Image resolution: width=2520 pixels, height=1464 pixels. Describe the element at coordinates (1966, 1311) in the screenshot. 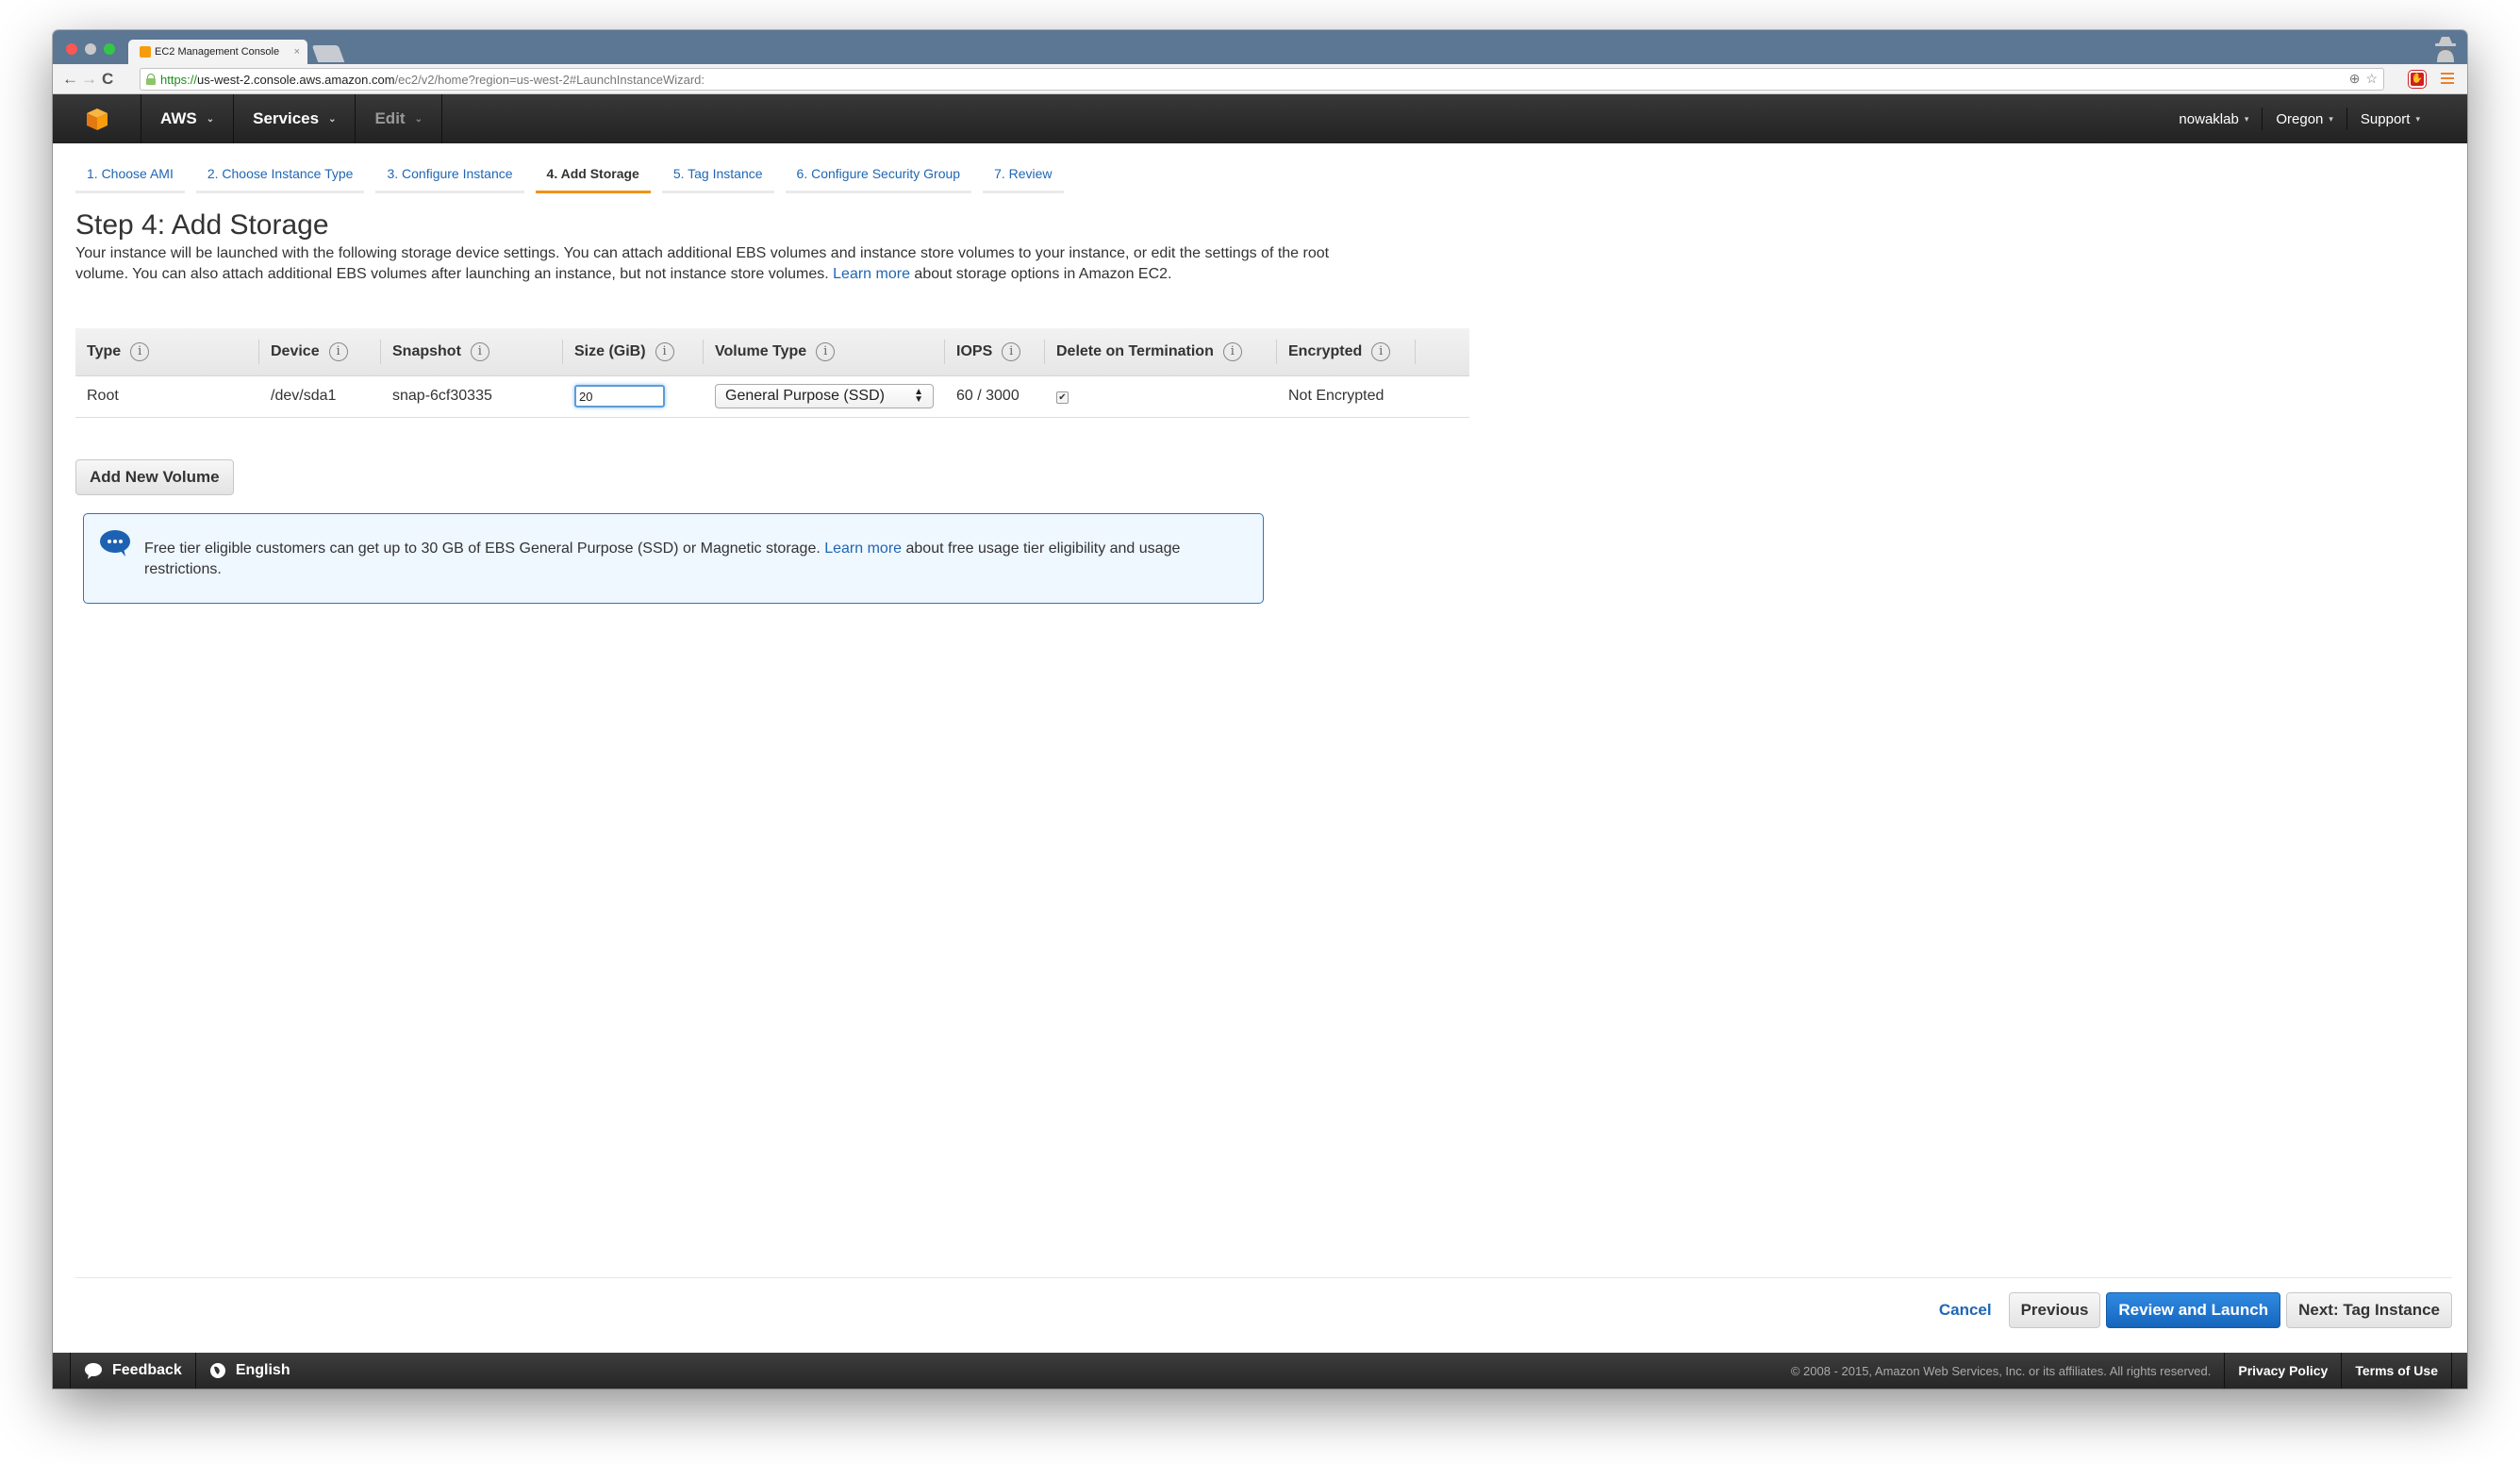

I see `cancel-link: Cancel` at that location.